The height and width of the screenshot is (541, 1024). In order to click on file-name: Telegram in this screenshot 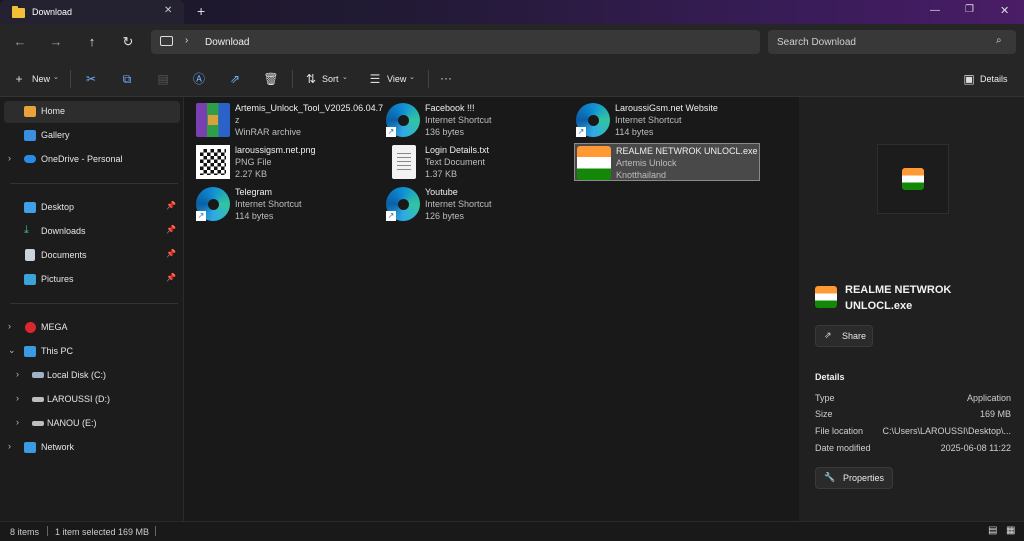, I will do `click(254, 192)`.